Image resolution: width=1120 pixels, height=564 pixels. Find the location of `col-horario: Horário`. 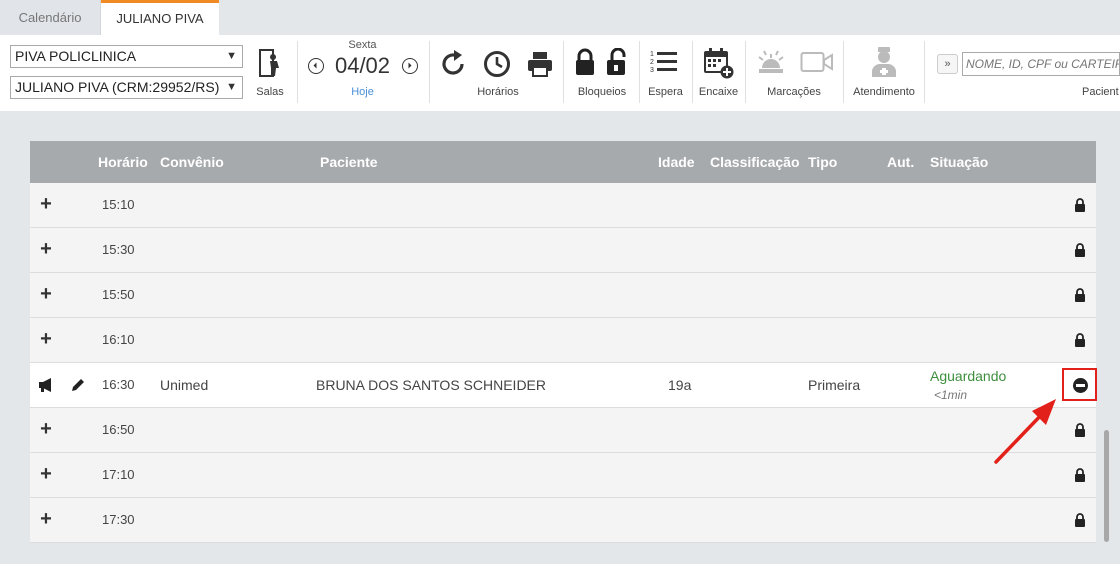

col-horario: Horário is located at coordinates (123, 162).